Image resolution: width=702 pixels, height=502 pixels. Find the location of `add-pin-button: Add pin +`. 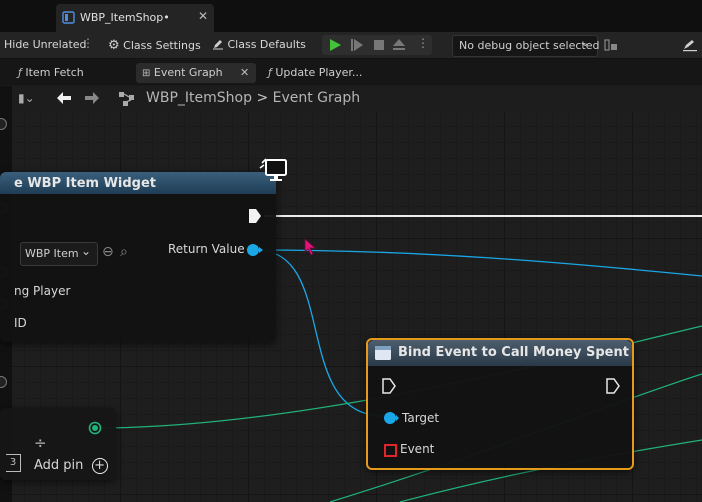

add-pin-button: Add pin + is located at coordinates (71, 466).